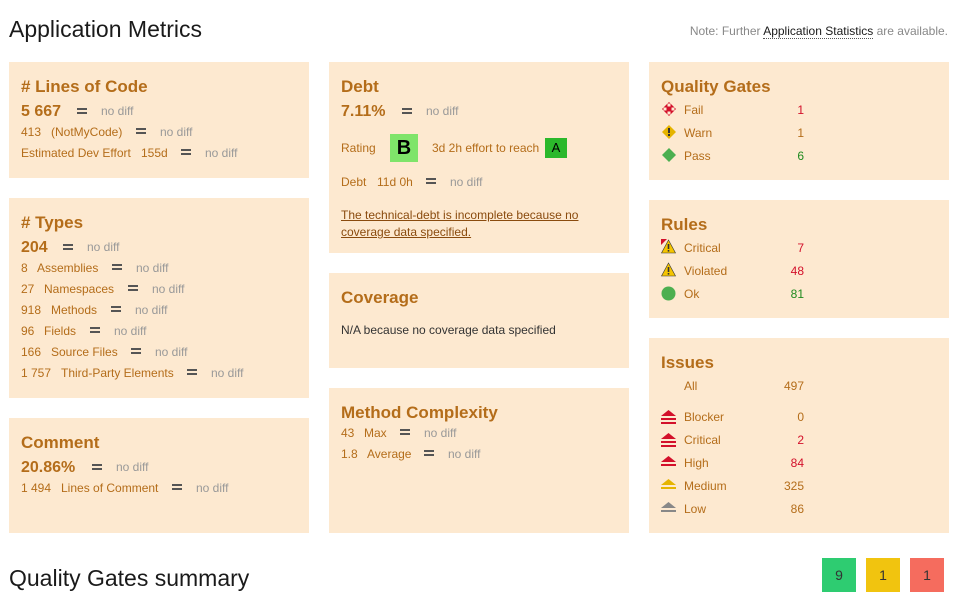  What do you see at coordinates (360, 86) in the screenshot?
I see `card-title: Debt` at bounding box center [360, 86].